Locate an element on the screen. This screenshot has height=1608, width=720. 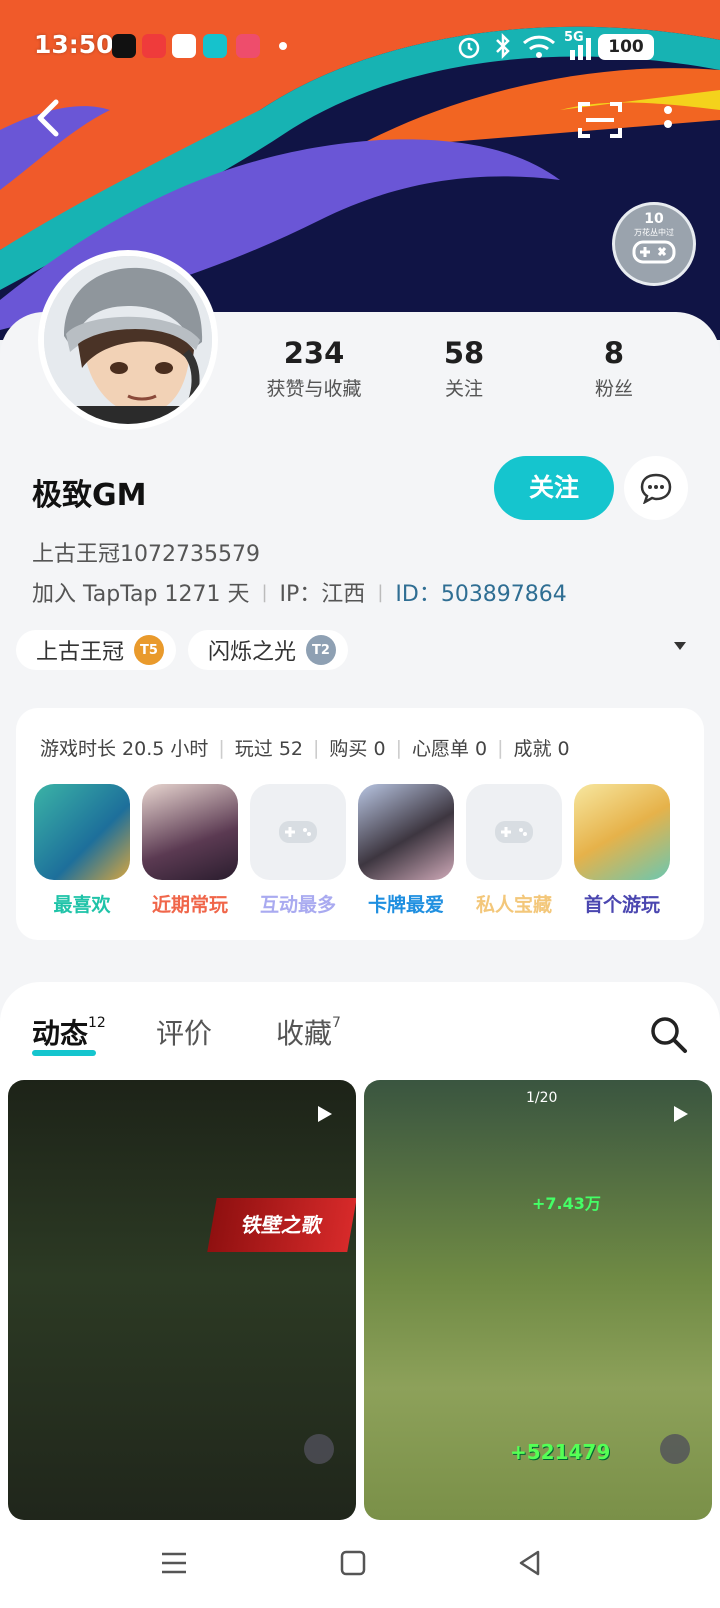
join-days: 加入 TapTap 1271 天 is located at coordinates (141, 594).